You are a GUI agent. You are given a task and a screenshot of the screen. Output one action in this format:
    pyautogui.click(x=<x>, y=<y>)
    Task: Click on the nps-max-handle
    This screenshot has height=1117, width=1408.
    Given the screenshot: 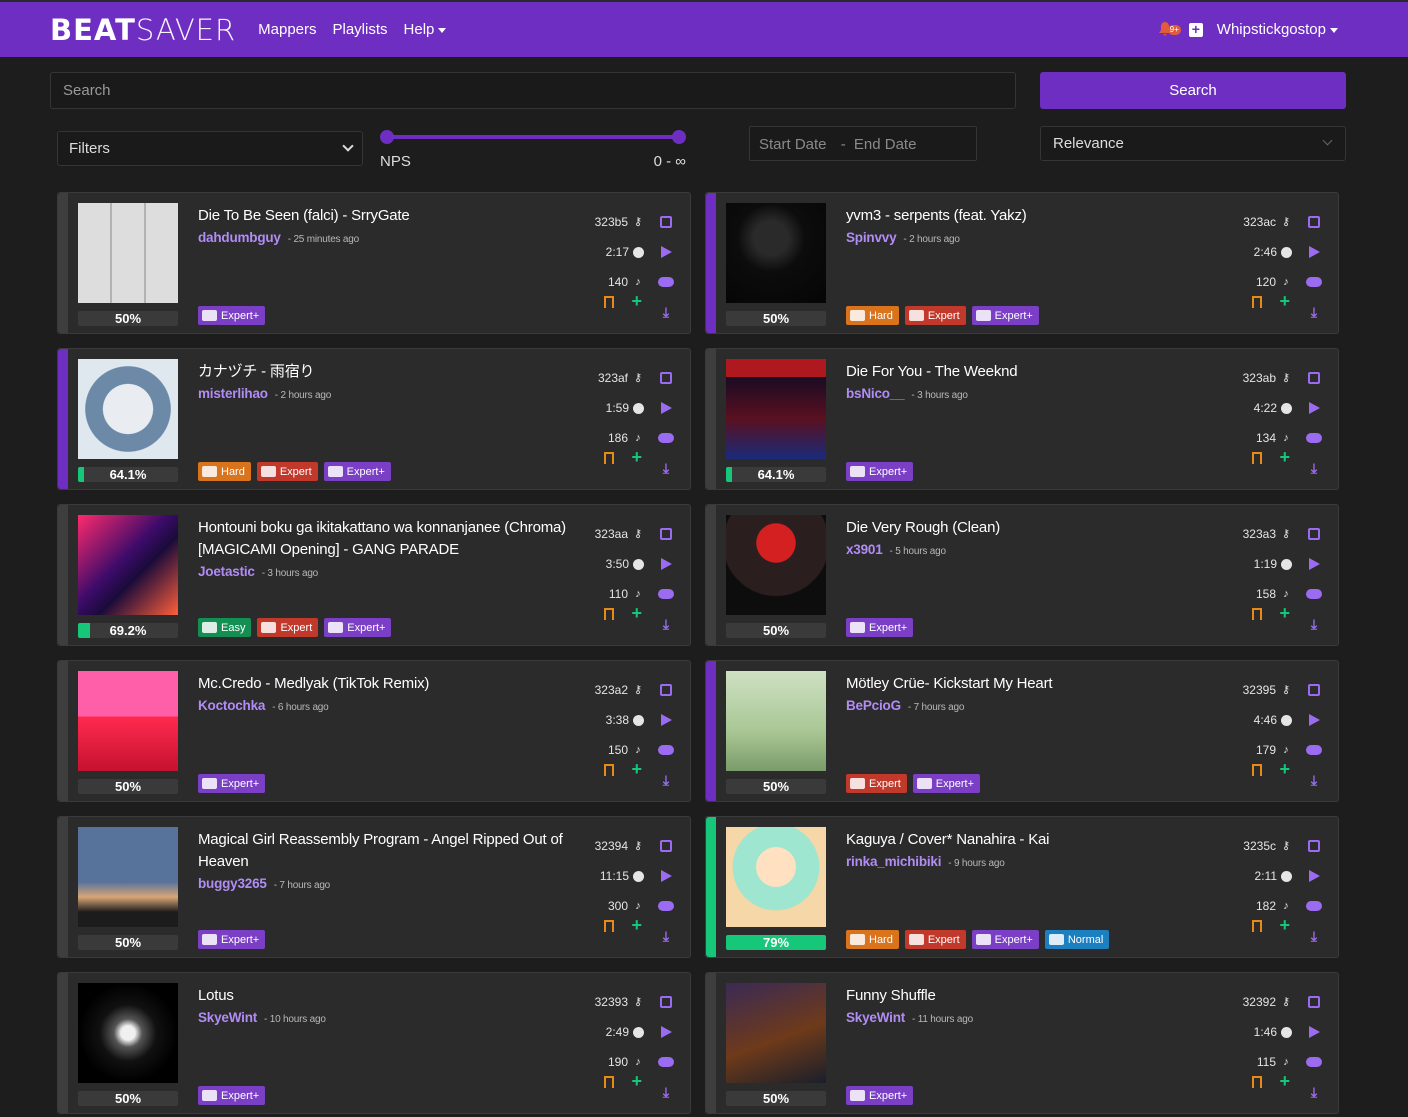 What is the action you would take?
    pyautogui.click(x=679, y=137)
    